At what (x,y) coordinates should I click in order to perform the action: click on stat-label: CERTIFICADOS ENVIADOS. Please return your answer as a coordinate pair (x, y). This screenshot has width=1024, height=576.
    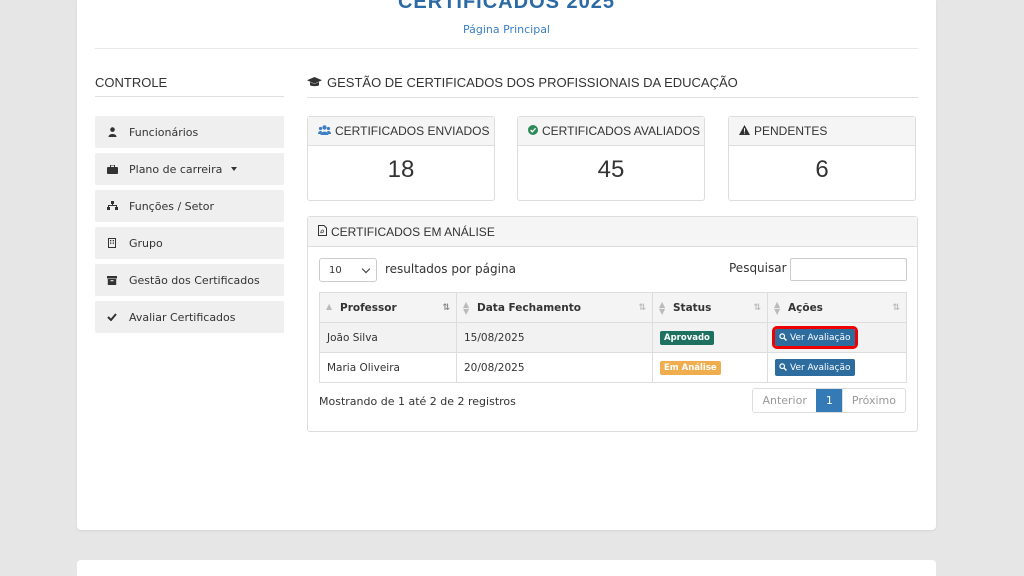
    Looking at the image, I should click on (412, 131).